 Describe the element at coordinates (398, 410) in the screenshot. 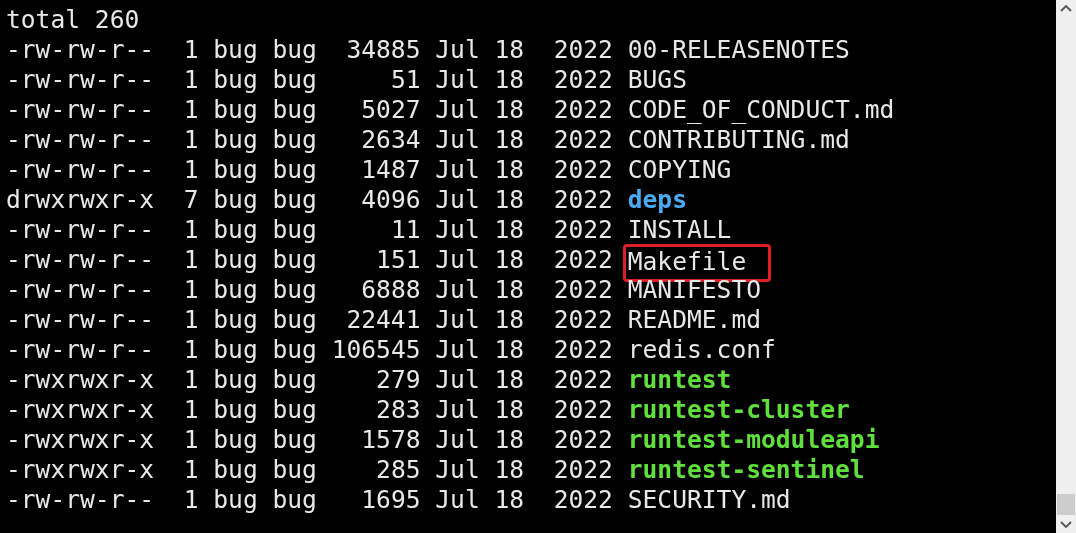

I see `size-text: 283` at that location.